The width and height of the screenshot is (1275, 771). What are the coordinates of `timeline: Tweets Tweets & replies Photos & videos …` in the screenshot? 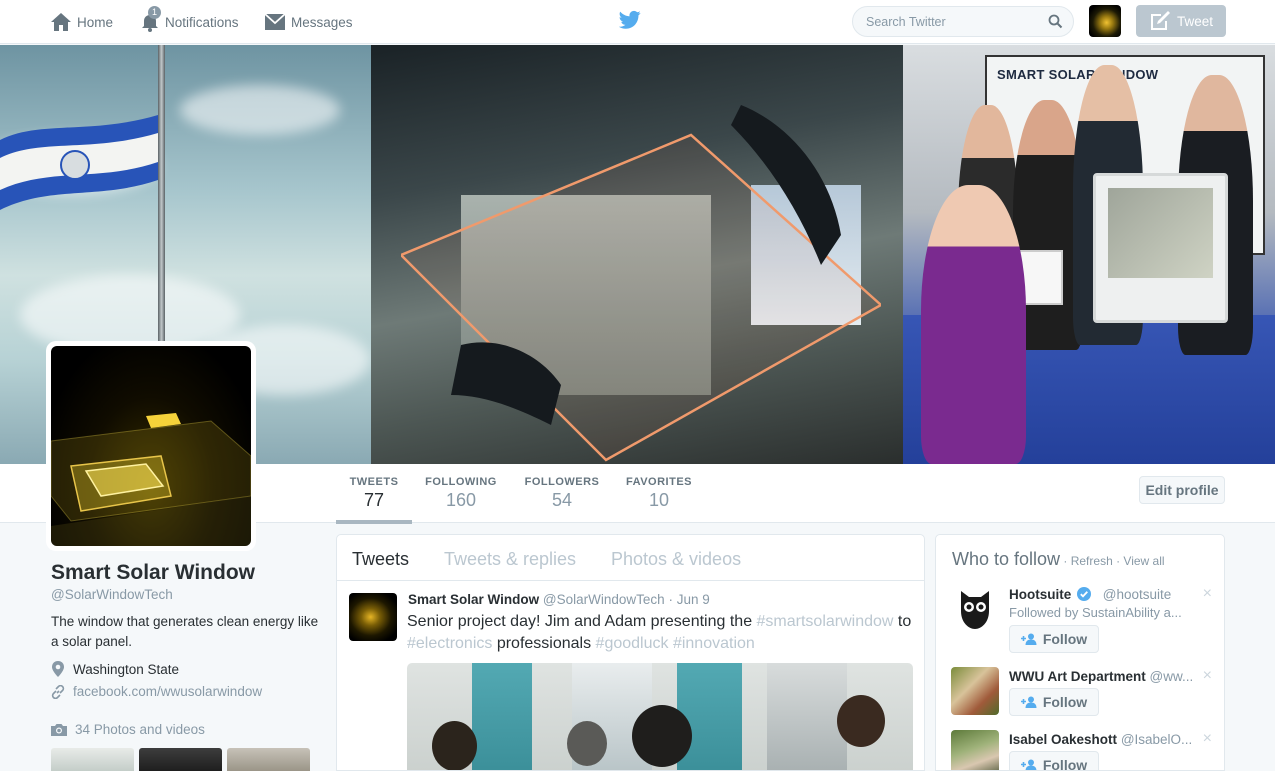 It's located at (630, 652).